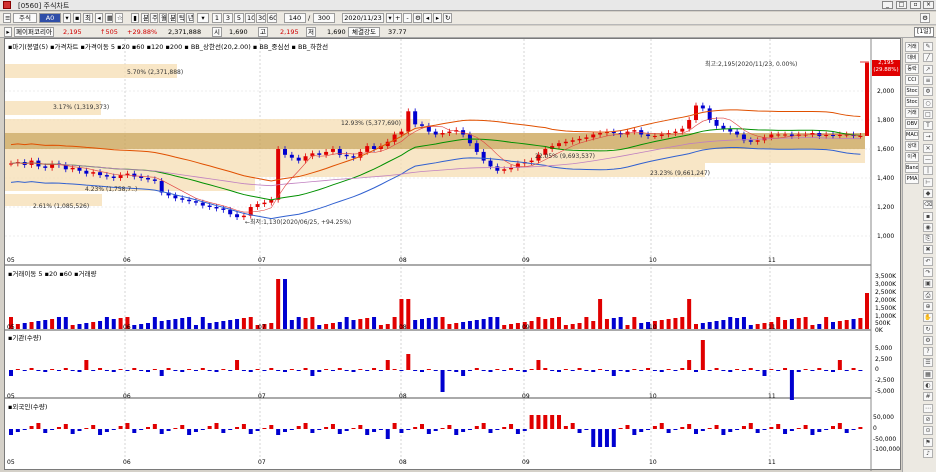  What do you see at coordinates (67, 18) in the screenshot?
I see `search-icon: ▾` at bounding box center [67, 18].